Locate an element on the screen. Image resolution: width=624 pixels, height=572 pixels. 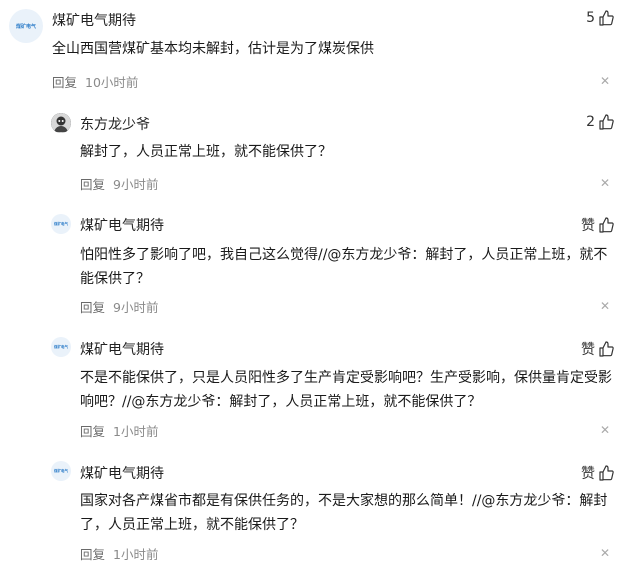
avatar is located at coordinates (61, 123).